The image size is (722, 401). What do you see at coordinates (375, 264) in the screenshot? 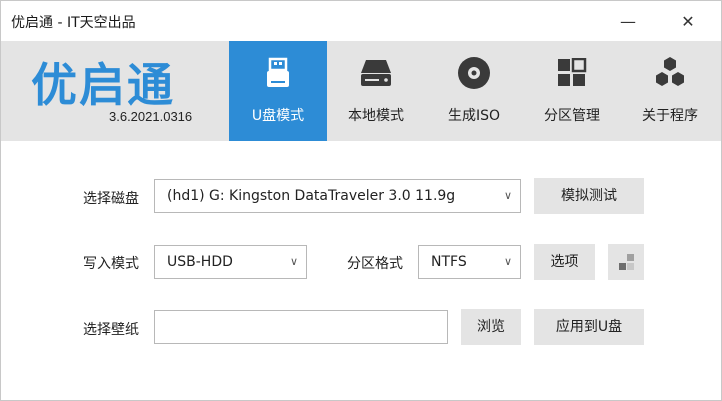
I see `partition-format-label: 分区格式` at bounding box center [375, 264].